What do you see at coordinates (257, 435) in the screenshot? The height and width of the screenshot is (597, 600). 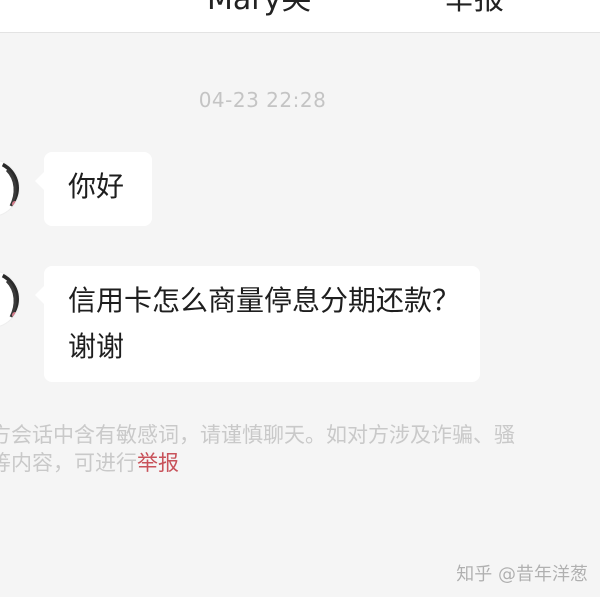 I see `notice-text: 方会话中含有敏感词，请谨慎聊天。如对方涉及诈骗、骚` at bounding box center [257, 435].